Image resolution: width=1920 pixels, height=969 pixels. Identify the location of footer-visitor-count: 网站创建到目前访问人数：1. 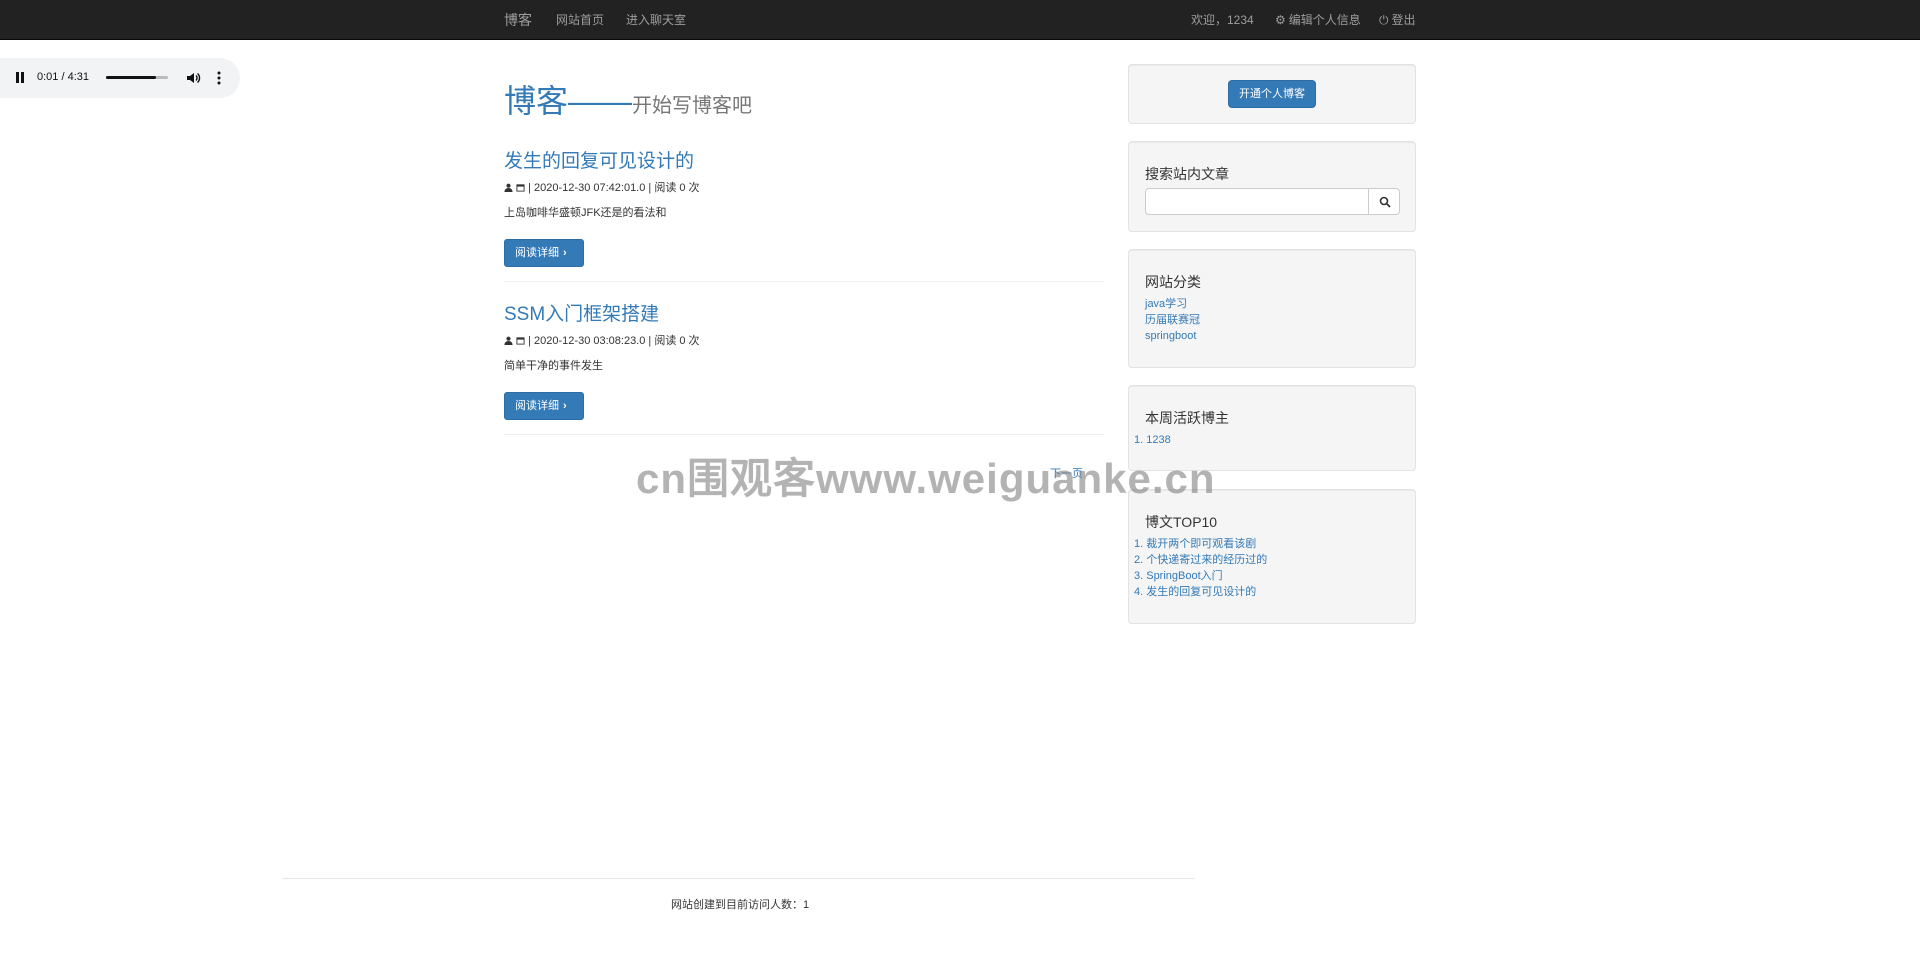
(740, 905).